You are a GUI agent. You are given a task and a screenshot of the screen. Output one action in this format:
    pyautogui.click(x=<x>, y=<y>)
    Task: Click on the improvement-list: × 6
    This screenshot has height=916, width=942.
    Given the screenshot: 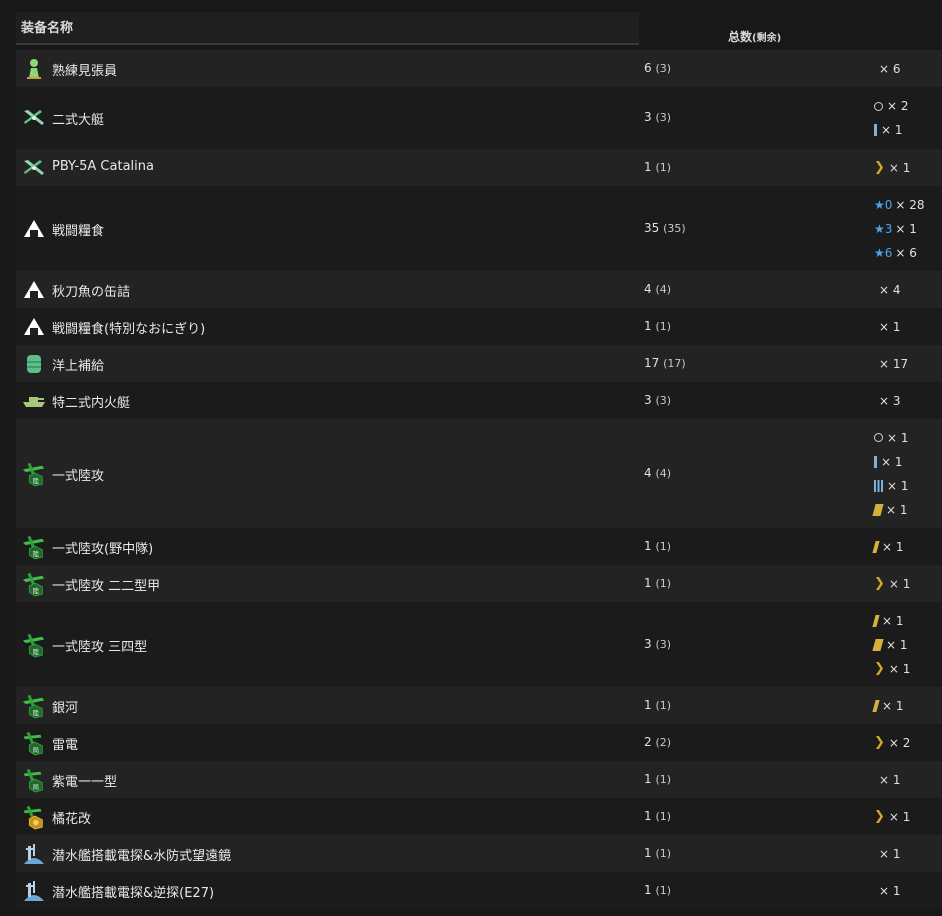 What is the action you would take?
    pyautogui.click(x=908, y=69)
    